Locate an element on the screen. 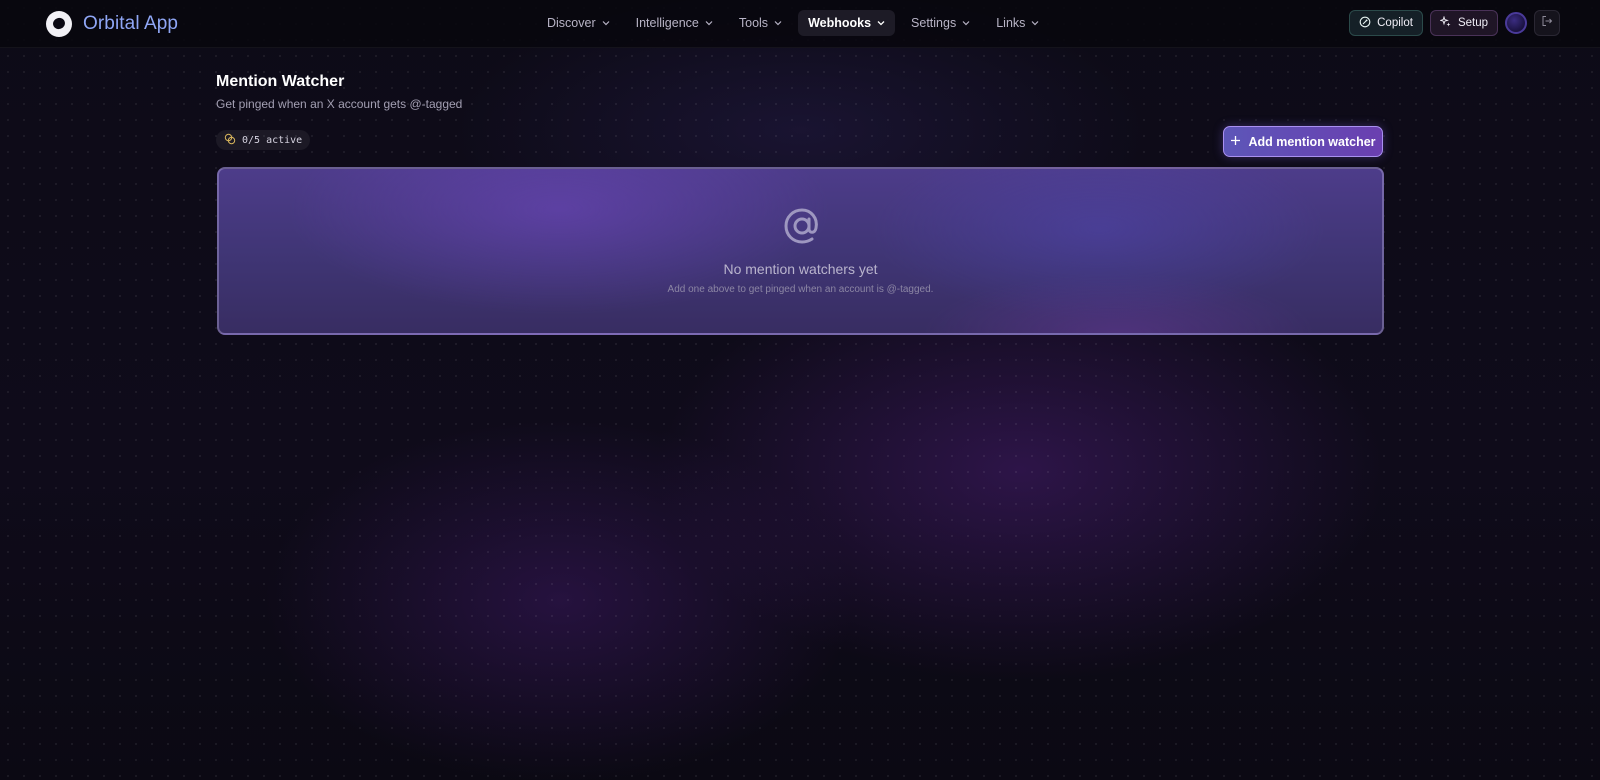 The width and height of the screenshot is (1600, 780). nav-item-discover: Discover is located at coordinates (578, 23).